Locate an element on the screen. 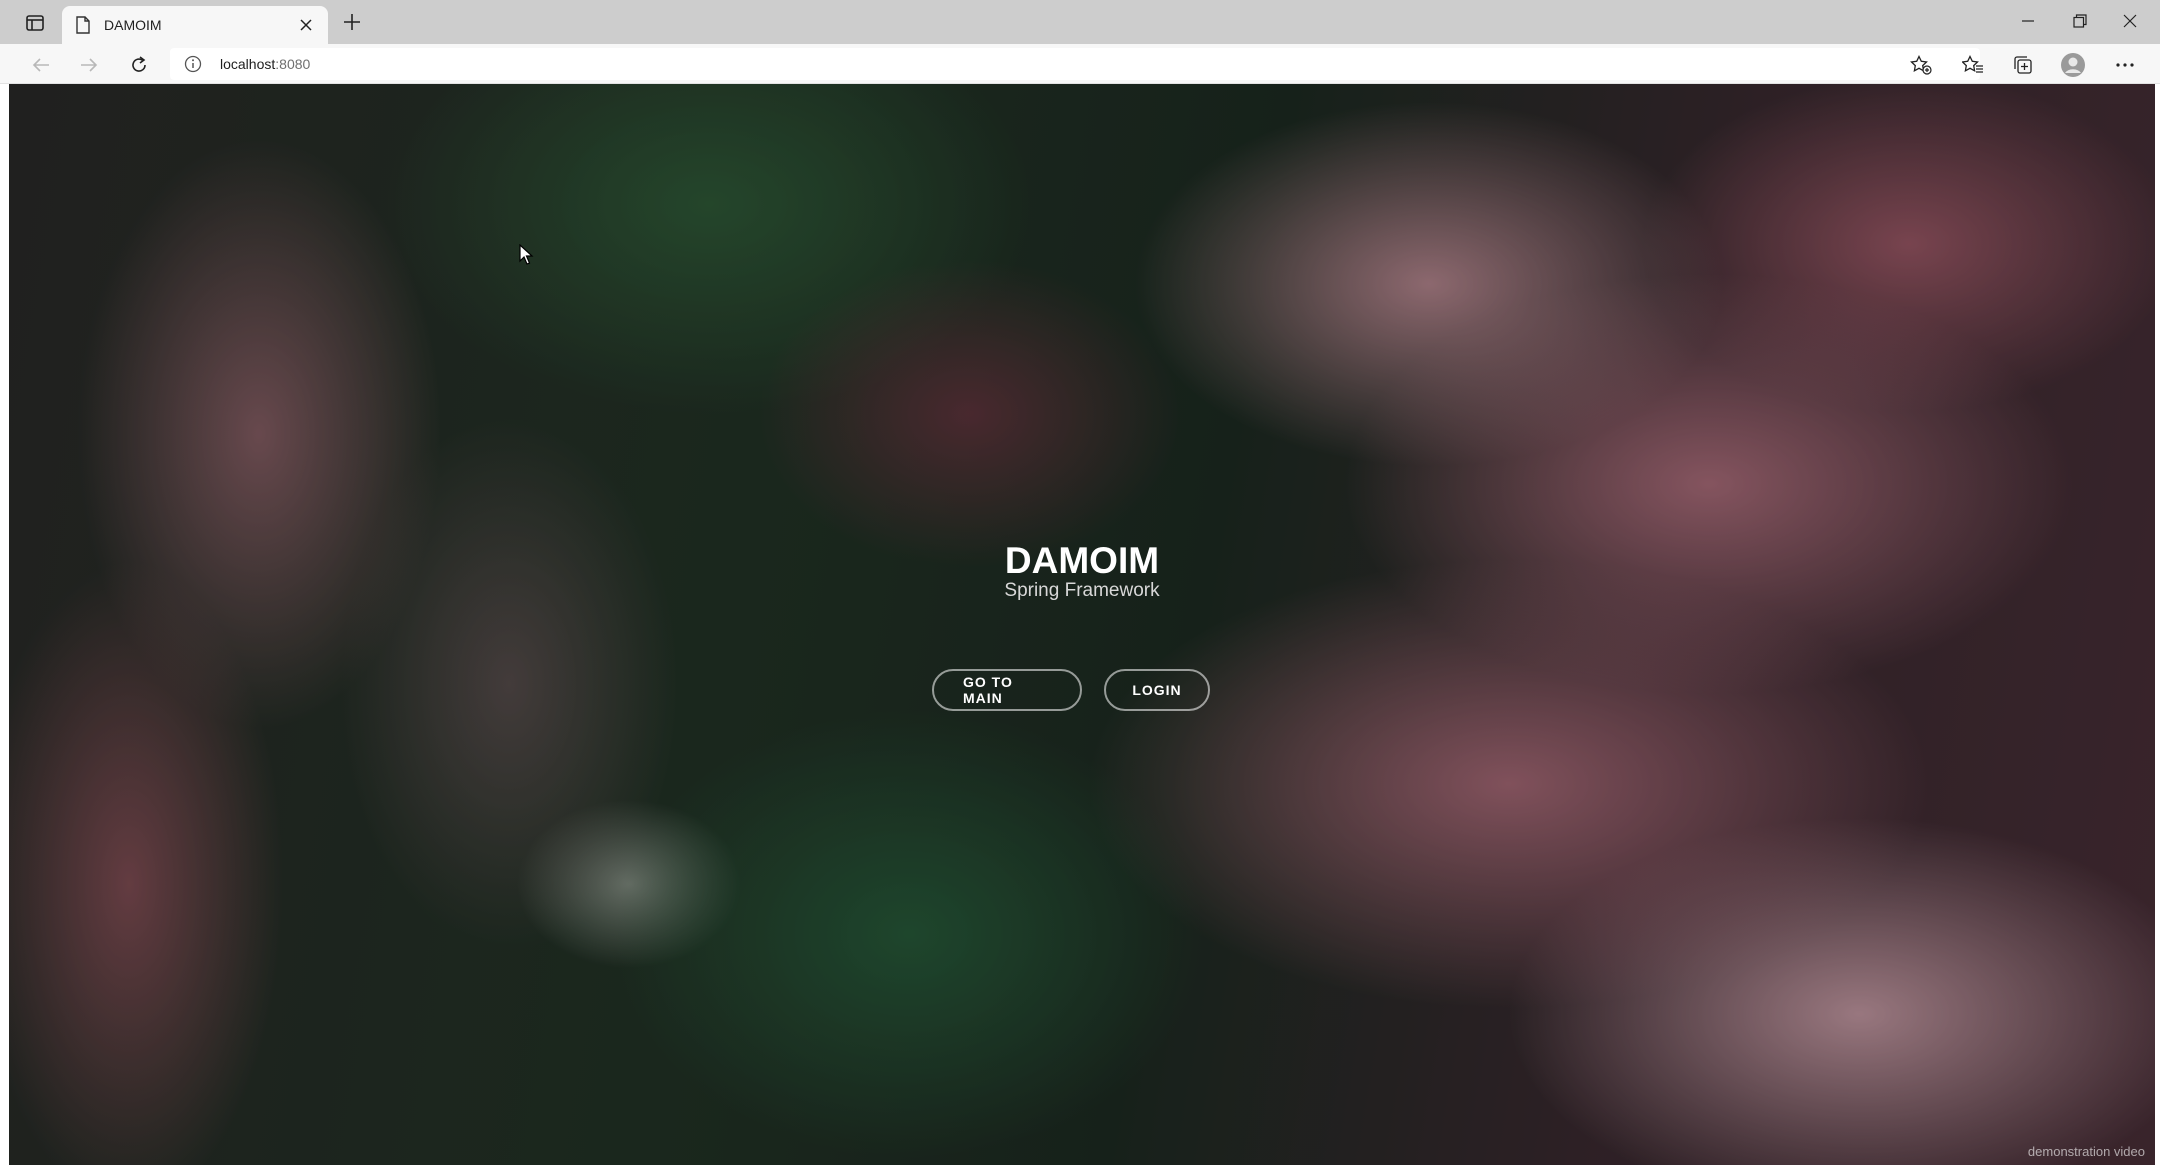  tab-strip: DAMOIM is located at coordinates (1080, 22).